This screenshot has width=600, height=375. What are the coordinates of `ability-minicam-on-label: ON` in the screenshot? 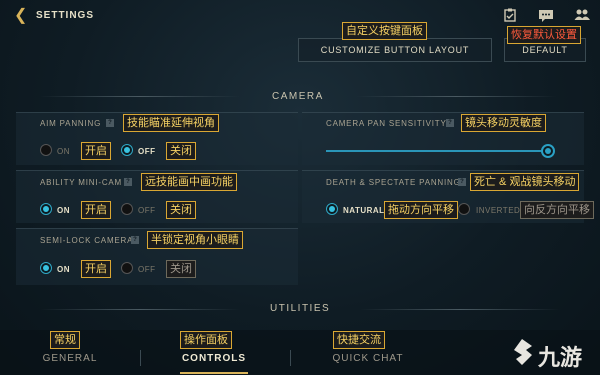 It's located at (63, 210).